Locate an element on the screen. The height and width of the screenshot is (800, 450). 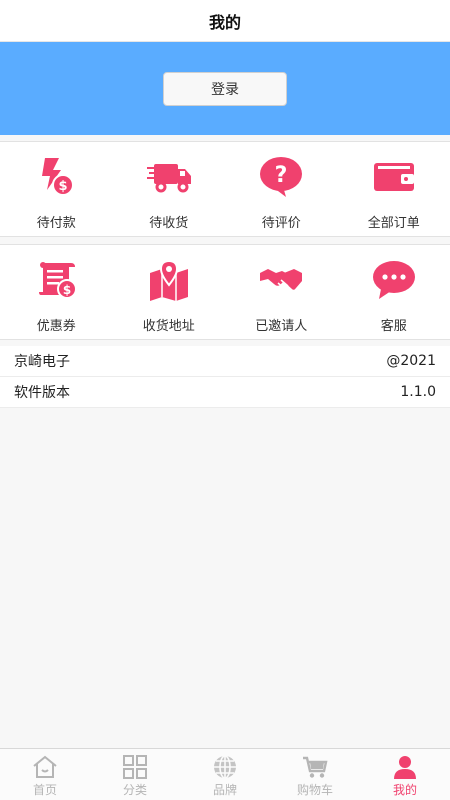
customer-service-item: 客服 is located at coordinates (394, 292).